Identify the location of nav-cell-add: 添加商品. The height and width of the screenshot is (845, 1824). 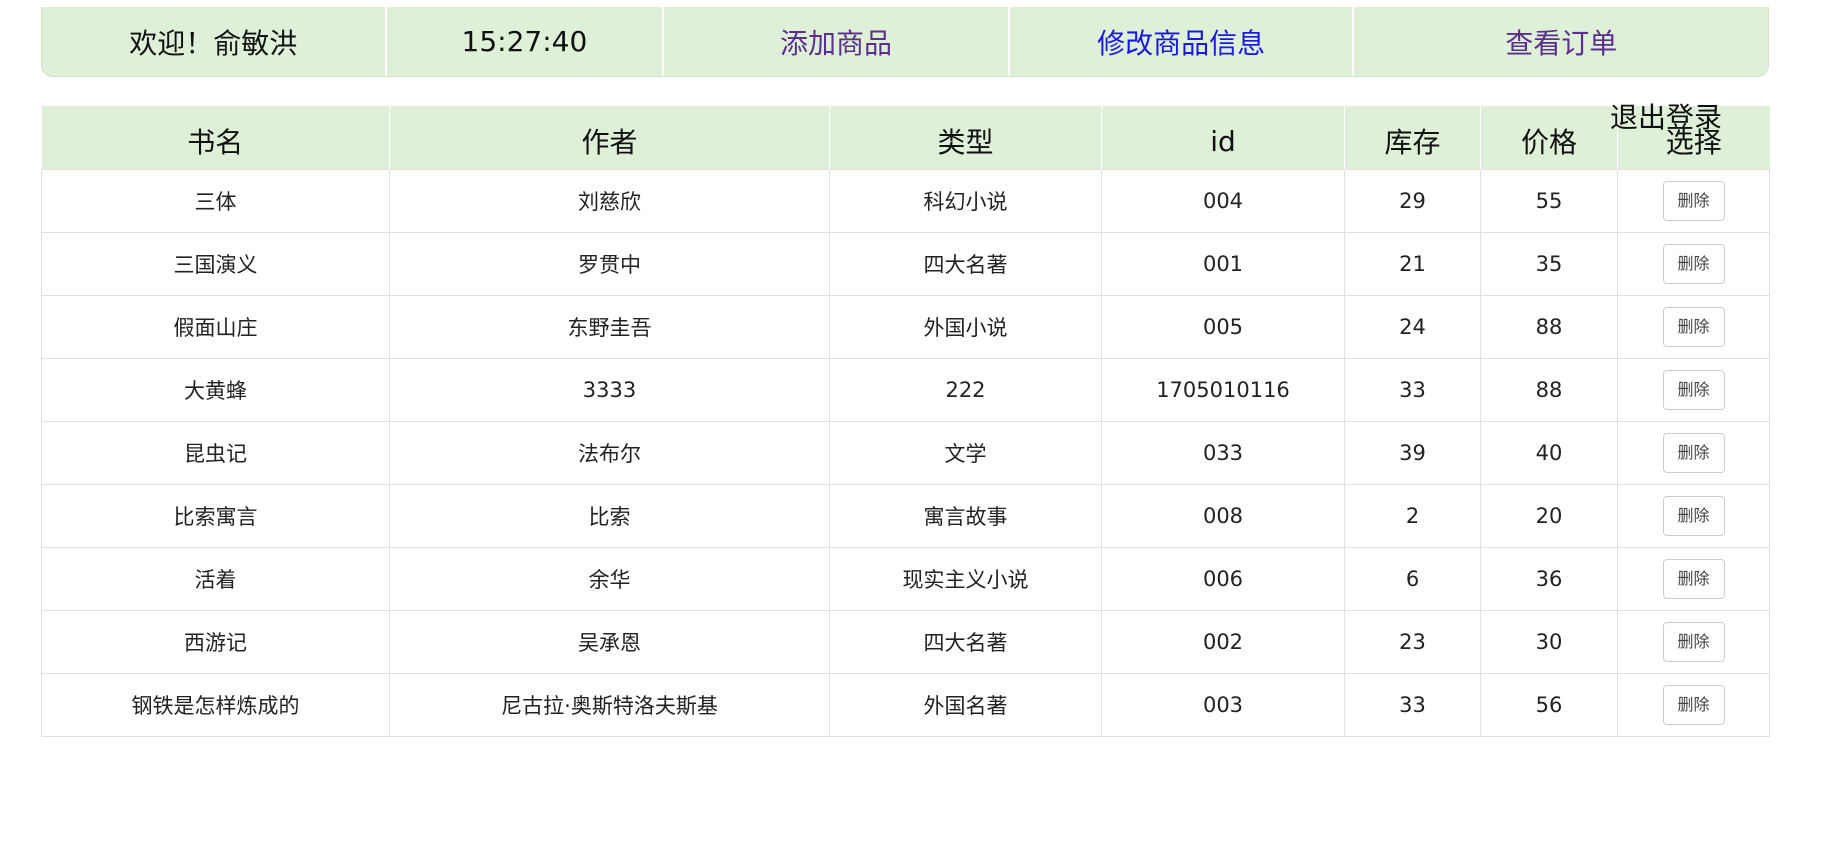
(837, 41).